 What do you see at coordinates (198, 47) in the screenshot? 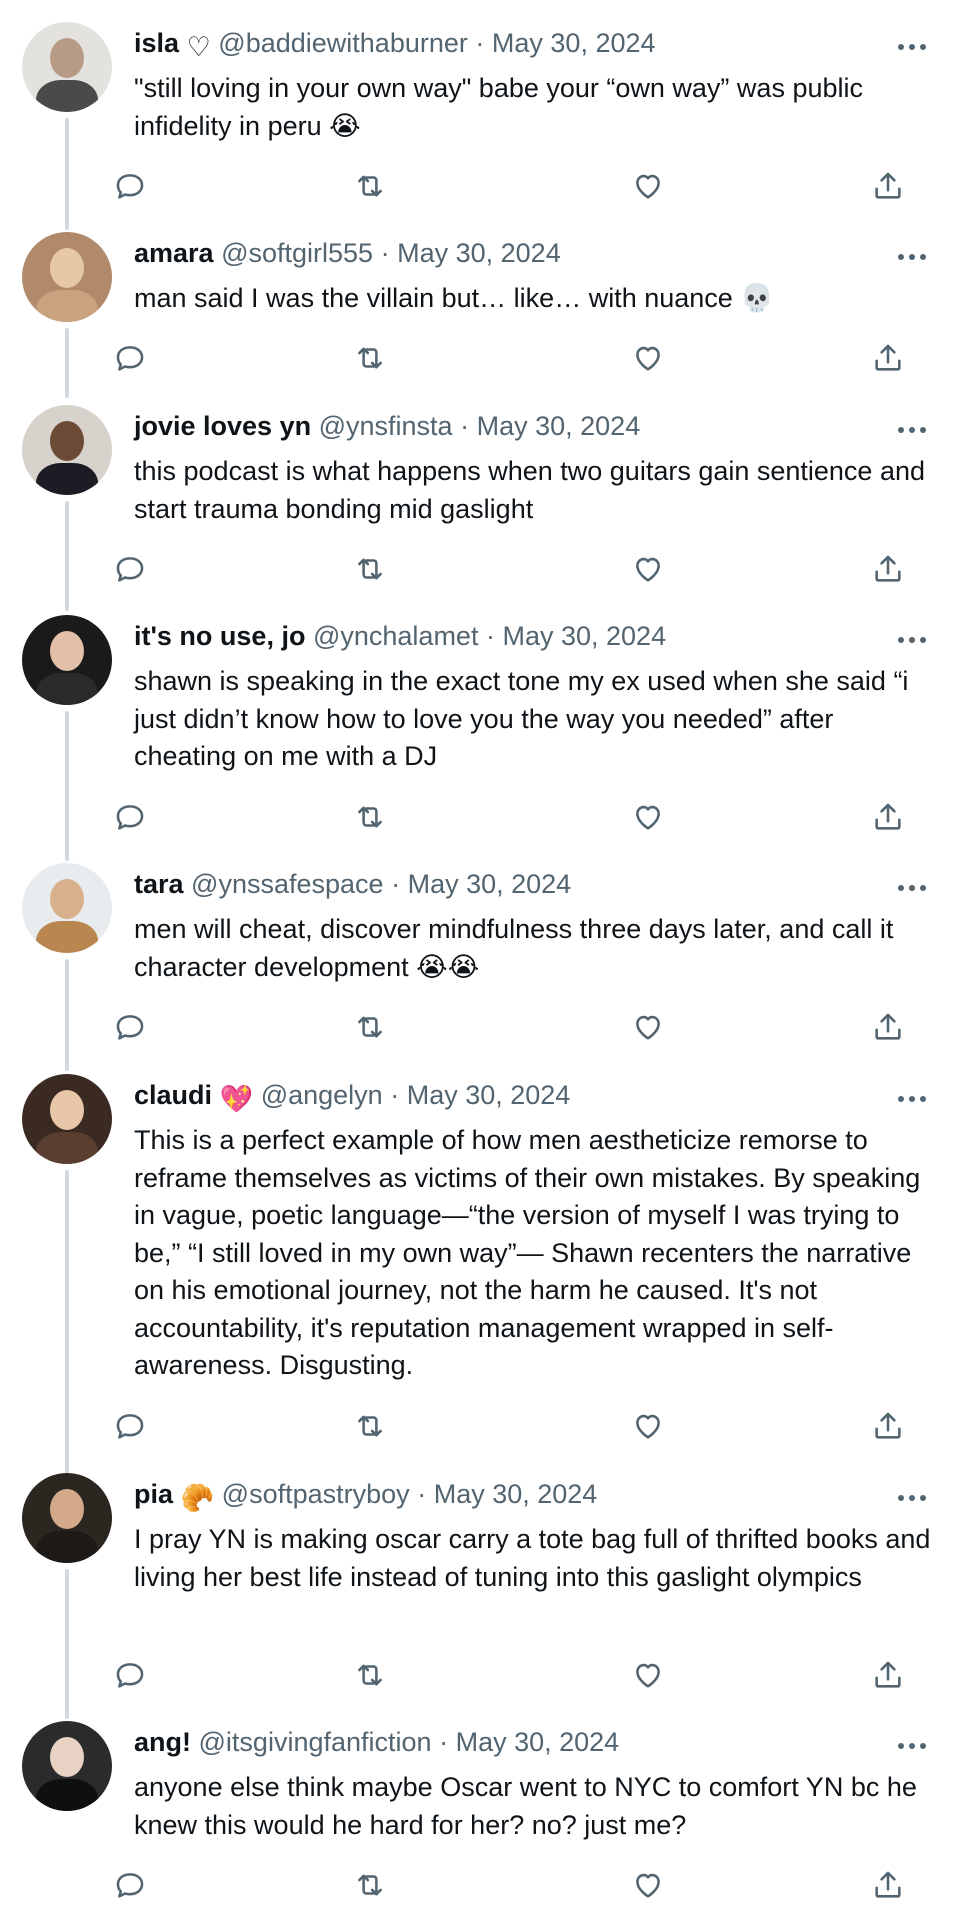
I see `name-emoji: ♡` at bounding box center [198, 47].